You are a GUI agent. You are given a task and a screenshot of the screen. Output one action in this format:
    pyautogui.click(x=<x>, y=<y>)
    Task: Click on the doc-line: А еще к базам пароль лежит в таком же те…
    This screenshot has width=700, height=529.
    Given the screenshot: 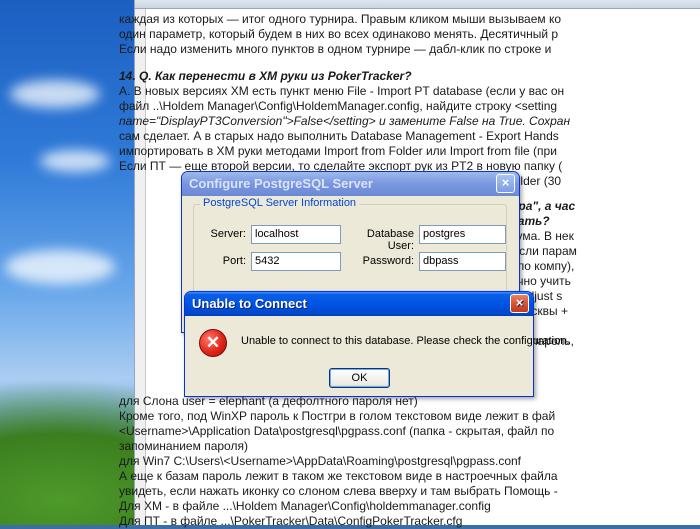 What is the action you would take?
    pyautogui.click(x=338, y=476)
    